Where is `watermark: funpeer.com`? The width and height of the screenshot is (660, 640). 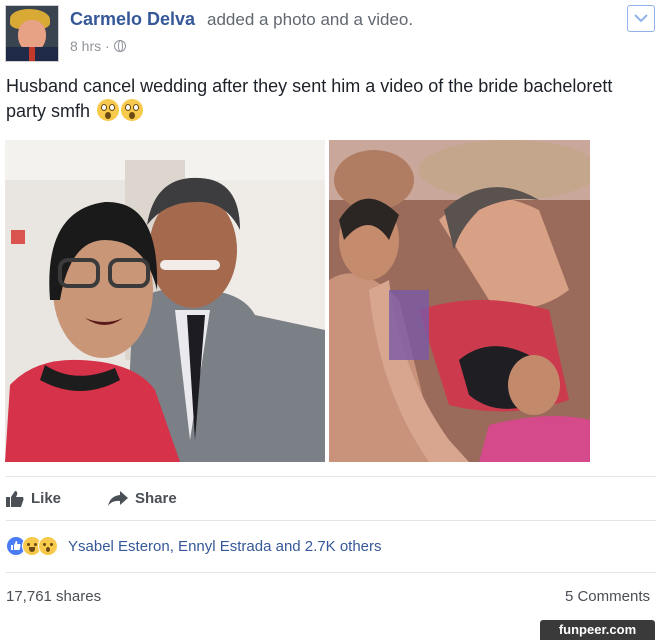
watermark: funpeer.com is located at coordinates (597, 630).